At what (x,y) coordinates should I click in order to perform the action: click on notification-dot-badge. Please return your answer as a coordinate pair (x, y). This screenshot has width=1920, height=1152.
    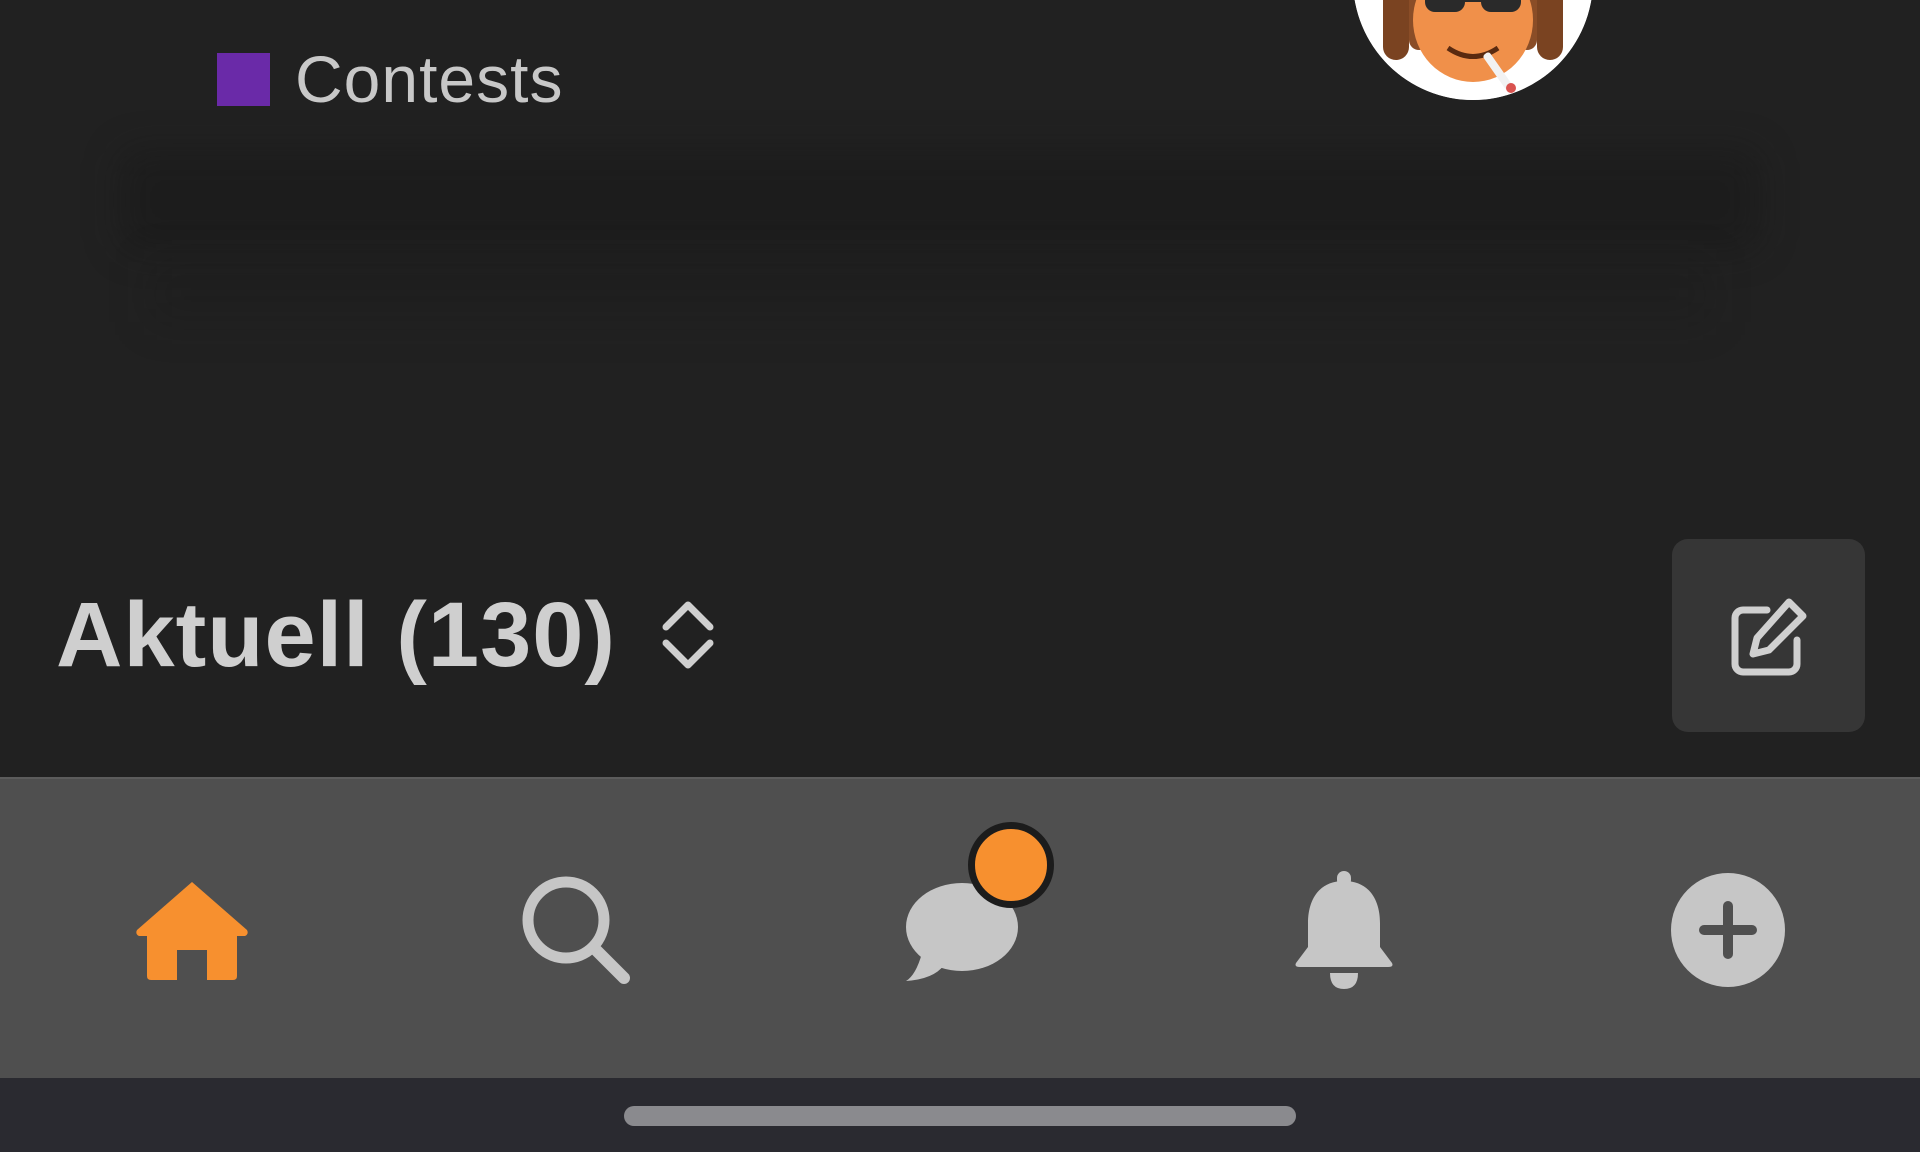
    Looking at the image, I should click on (1011, 865).